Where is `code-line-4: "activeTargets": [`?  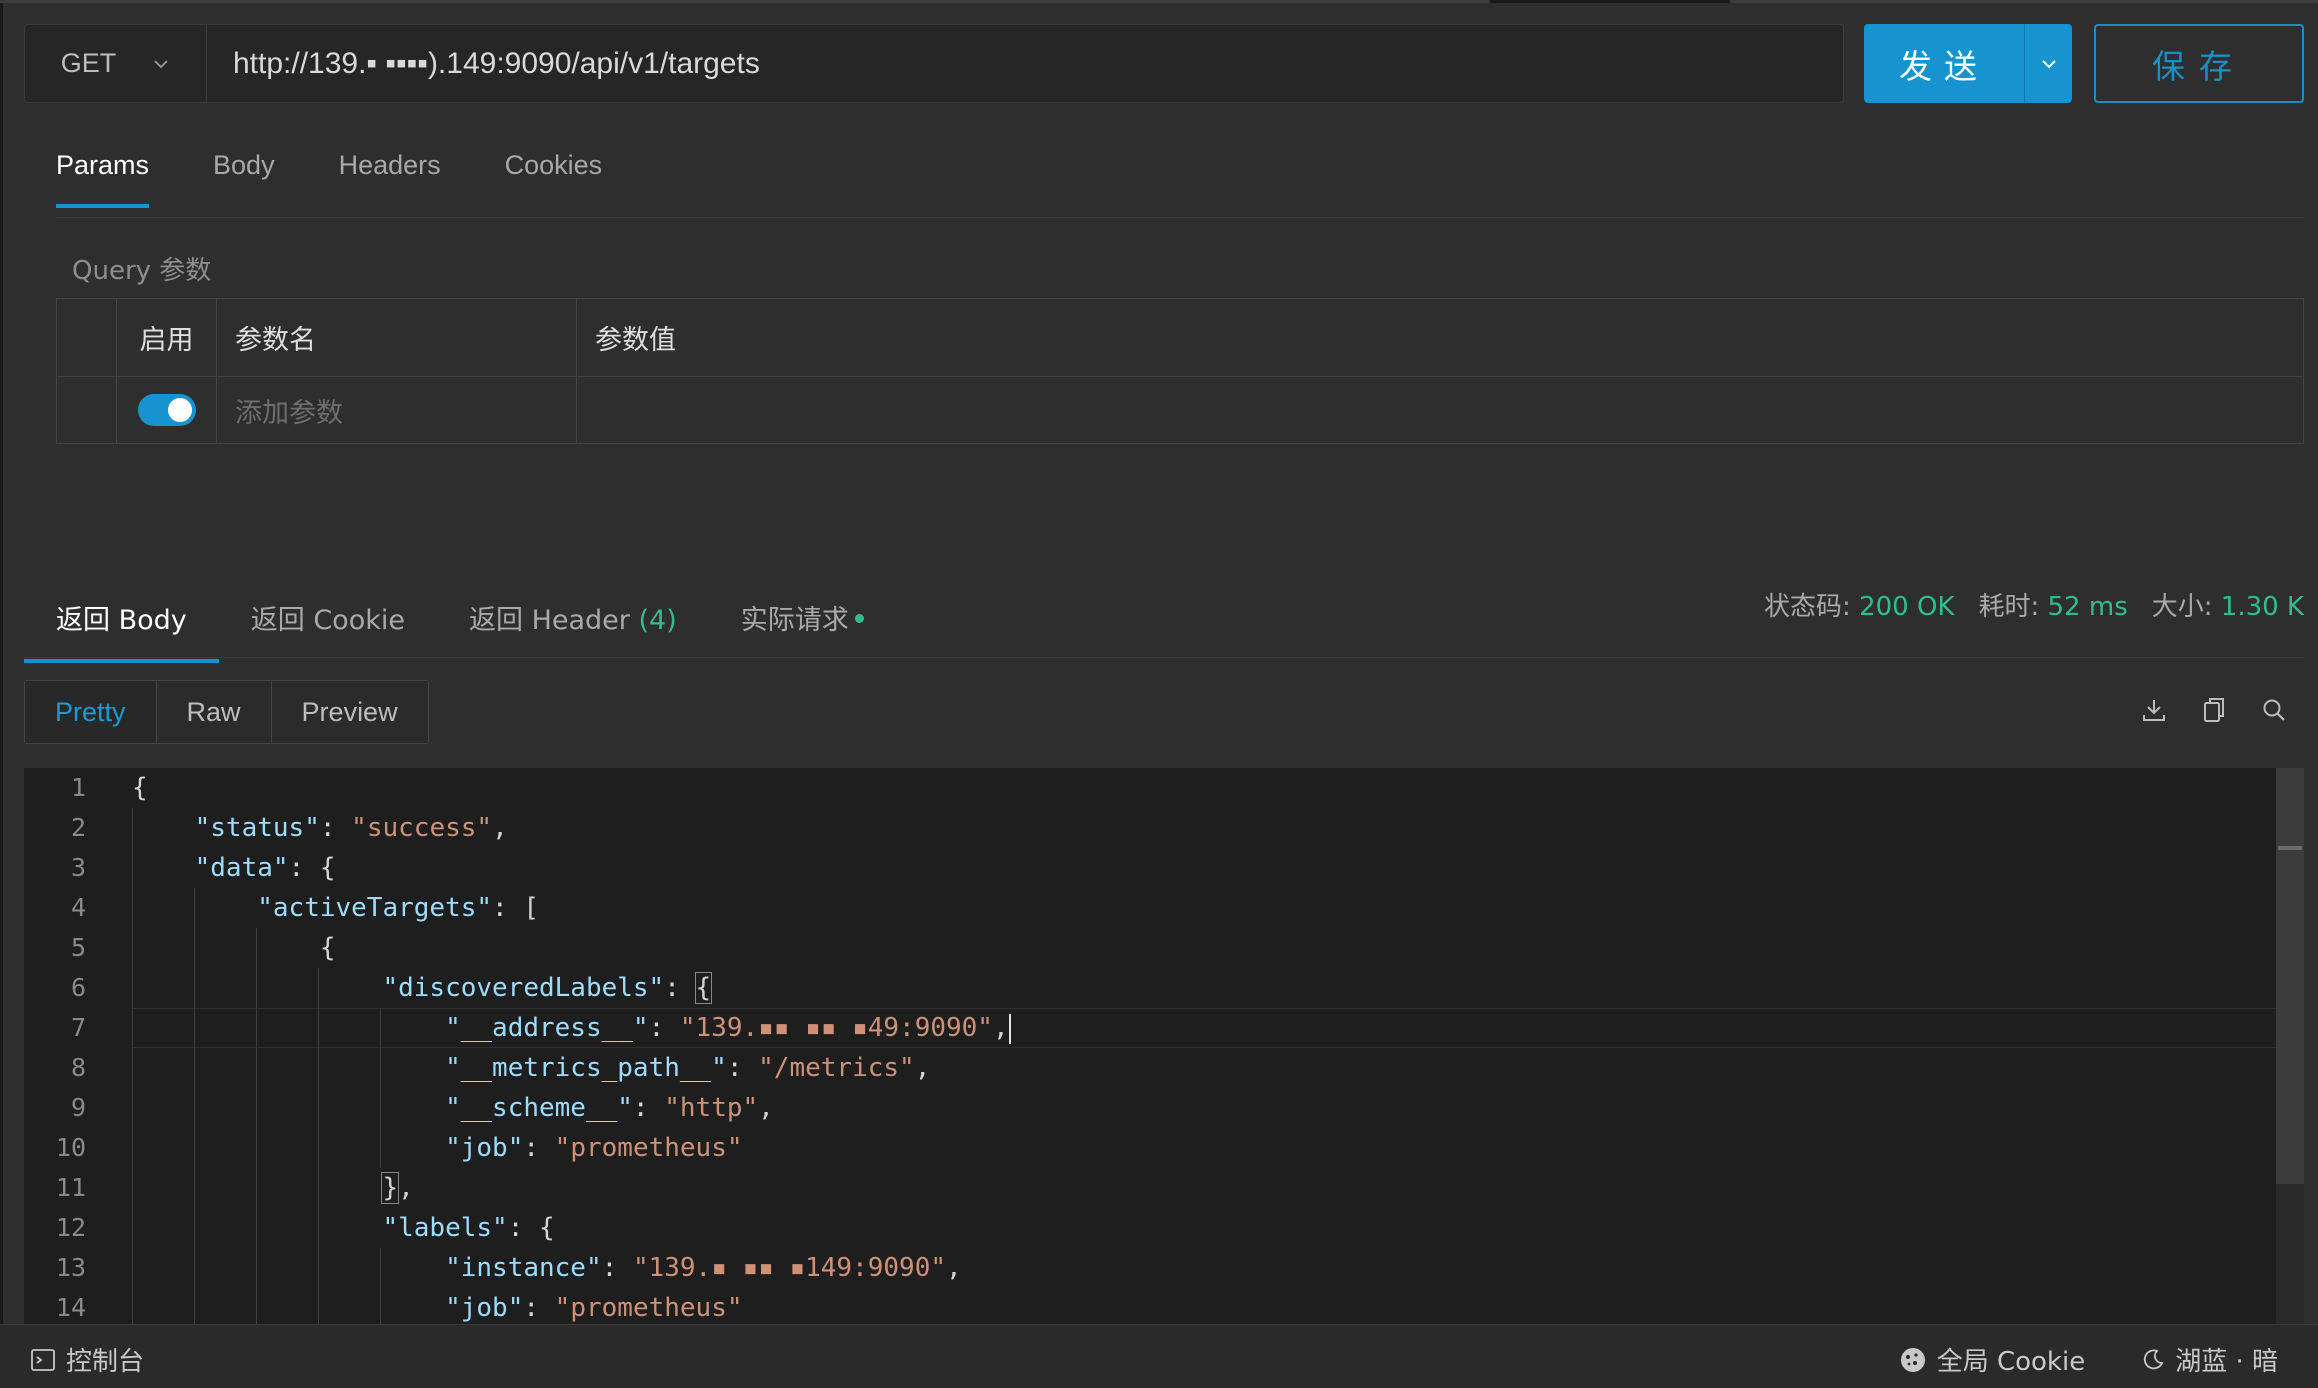 code-line-4: "activeTargets": [ is located at coordinates (398, 908).